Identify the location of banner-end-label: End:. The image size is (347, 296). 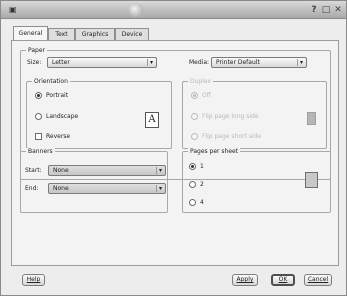
(32, 188).